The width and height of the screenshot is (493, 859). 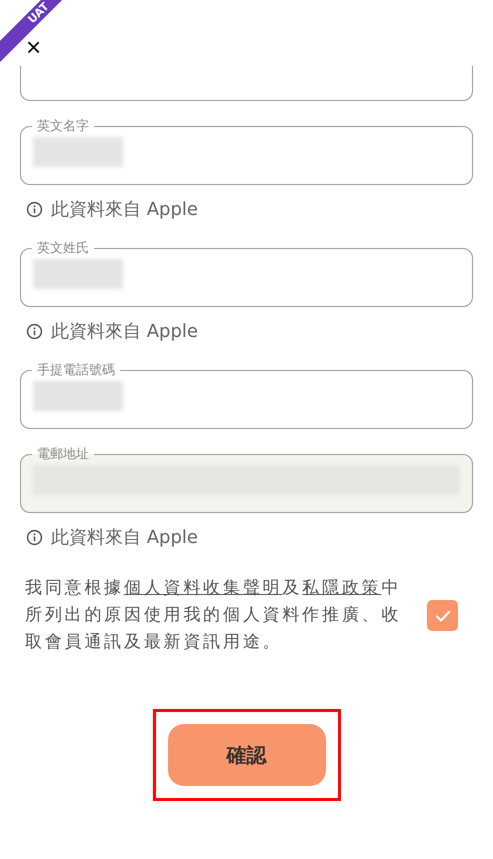 What do you see at coordinates (213, 615) in the screenshot?
I see `consent-text: 我同意根據 個人資料收集聲明 及私隱政策 中所列出的原因使用我的個人資料作推廣、收取會員通訊及最新資訊用途。` at bounding box center [213, 615].